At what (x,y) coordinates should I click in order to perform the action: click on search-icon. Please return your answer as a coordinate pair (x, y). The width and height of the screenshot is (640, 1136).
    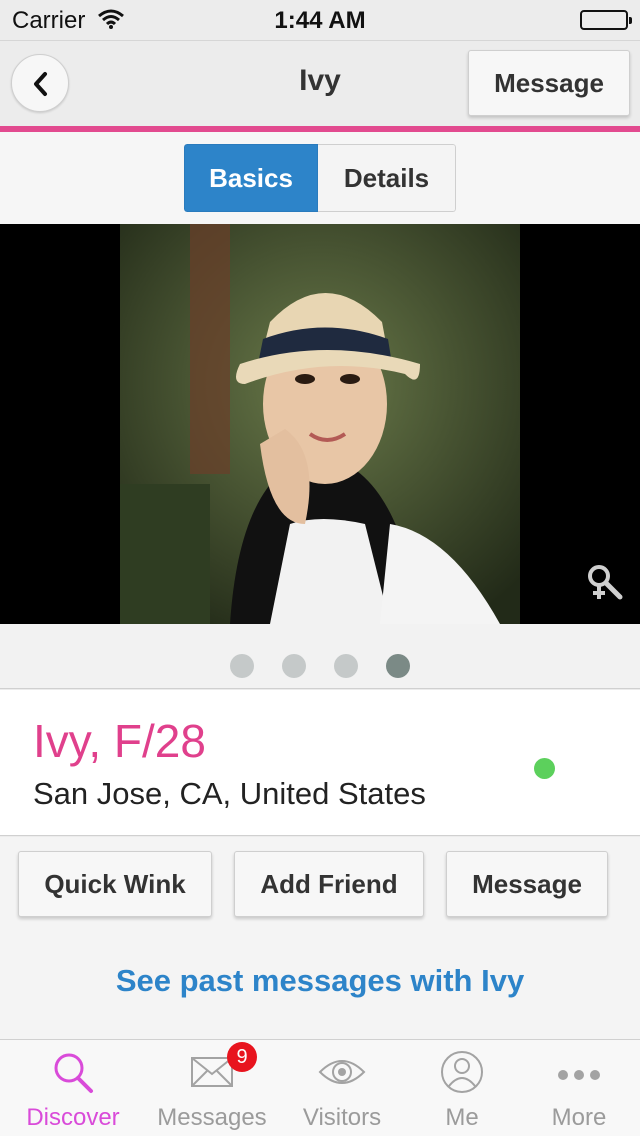
    Looking at the image, I should click on (73, 1074).